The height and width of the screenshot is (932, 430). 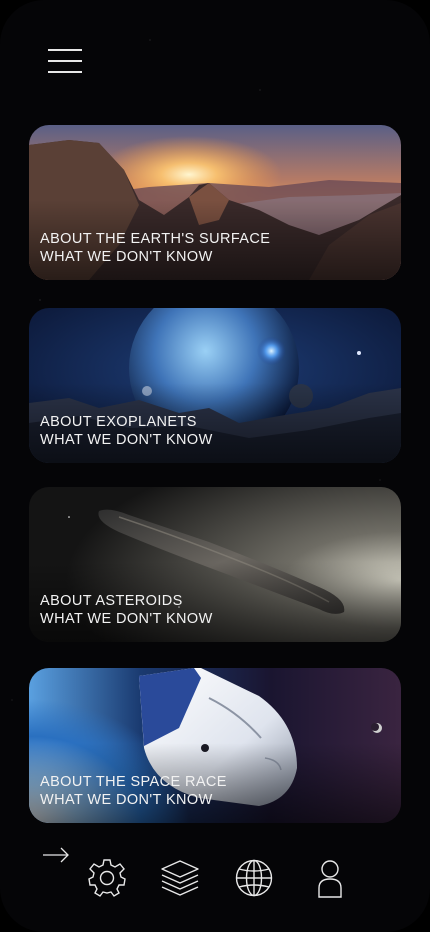 What do you see at coordinates (180, 878) in the screenshot?
I see `layers-icon` at bounding box center [180, 878].